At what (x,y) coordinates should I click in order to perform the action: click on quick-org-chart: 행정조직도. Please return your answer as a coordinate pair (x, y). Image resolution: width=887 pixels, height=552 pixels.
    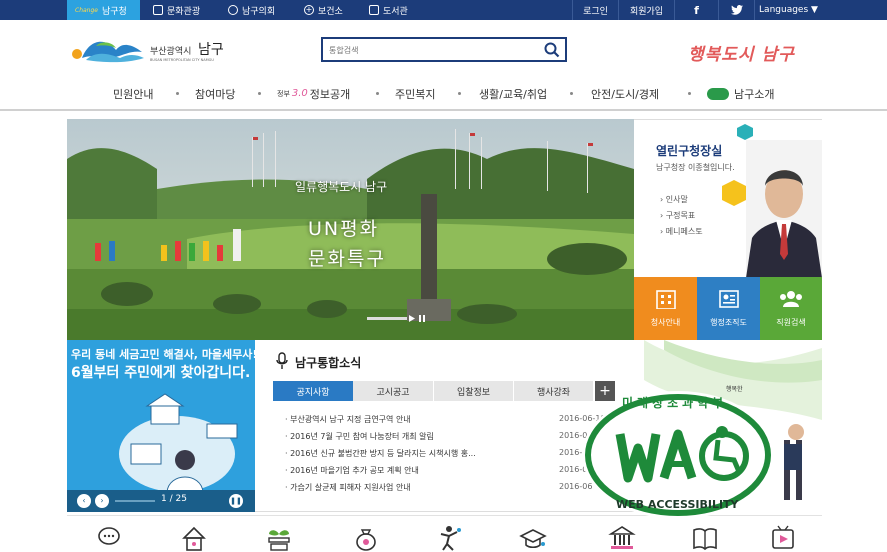
    Looking at the image, I should click on (728, 308).